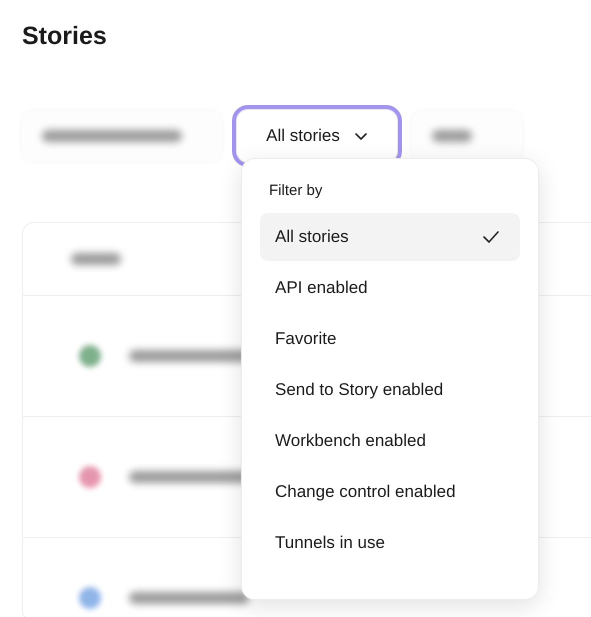 This screenshot has height=617, width=591. What do you see at coordinates (390, 390) in the screenshot?
I see `menu-item: Send to Story enabled` at bounding box center [390, 390].